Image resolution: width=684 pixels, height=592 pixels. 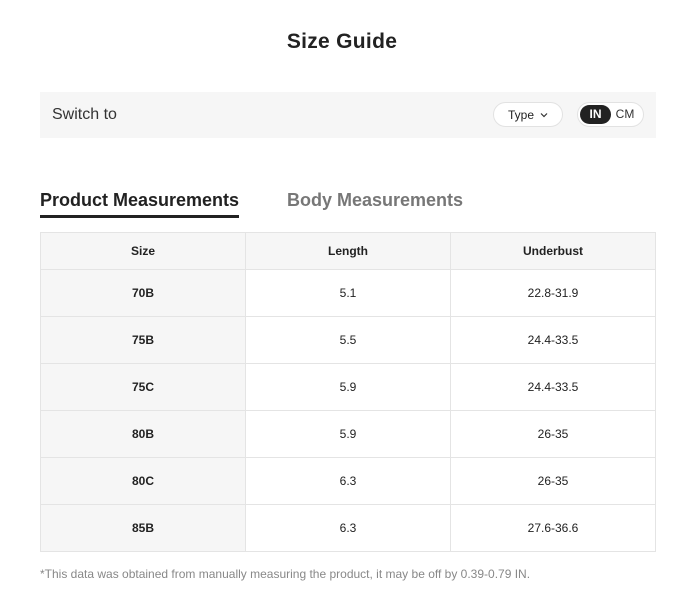 What do you see at coordinates (143, 293) in the screenshot?
I see `size-cell: 70B` at bounding box center [143, 293].